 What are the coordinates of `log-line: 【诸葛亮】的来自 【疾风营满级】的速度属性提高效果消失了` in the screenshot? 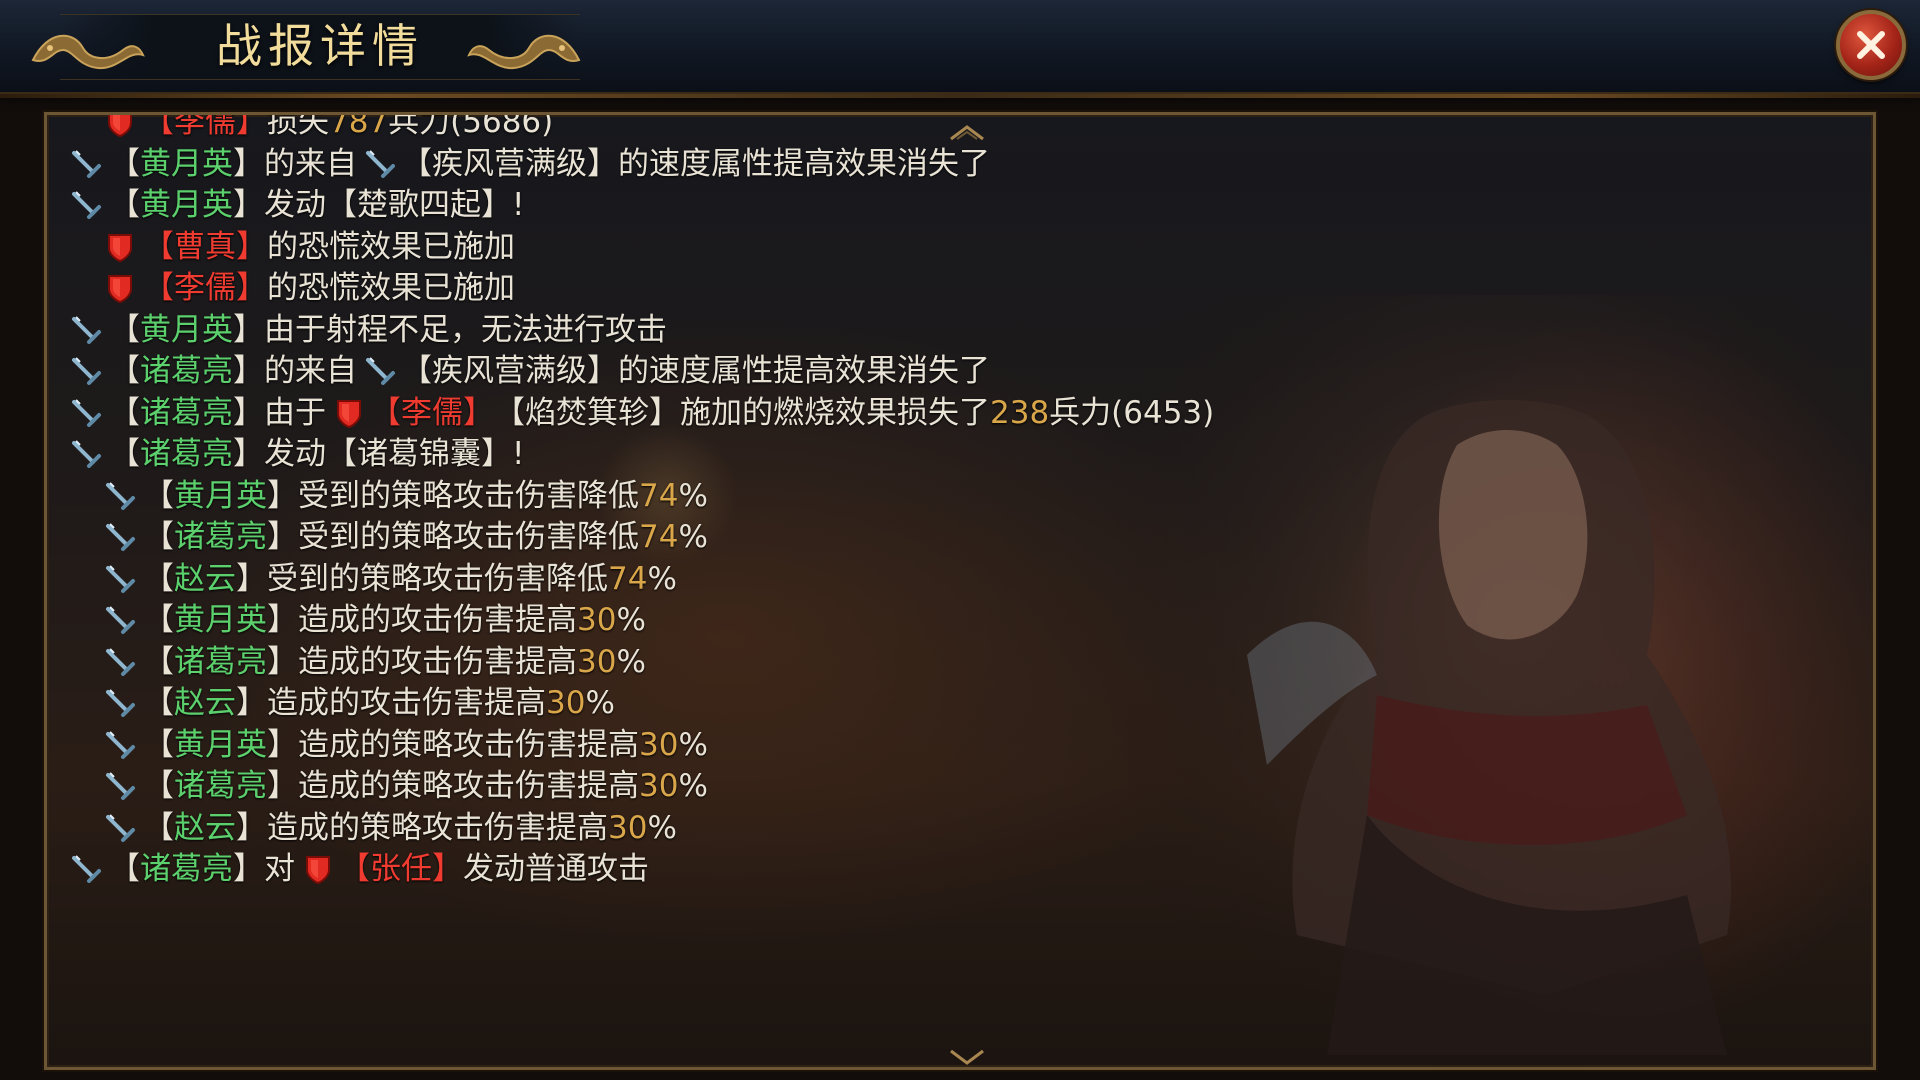 It's located at (529, 371).